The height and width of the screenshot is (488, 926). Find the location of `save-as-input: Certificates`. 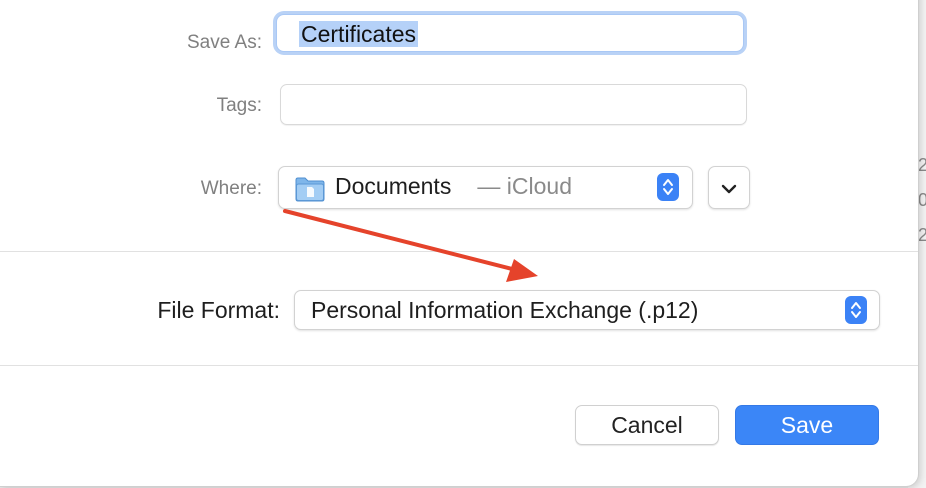

save-as-input: Certificates is located at coordinates (510, 33).